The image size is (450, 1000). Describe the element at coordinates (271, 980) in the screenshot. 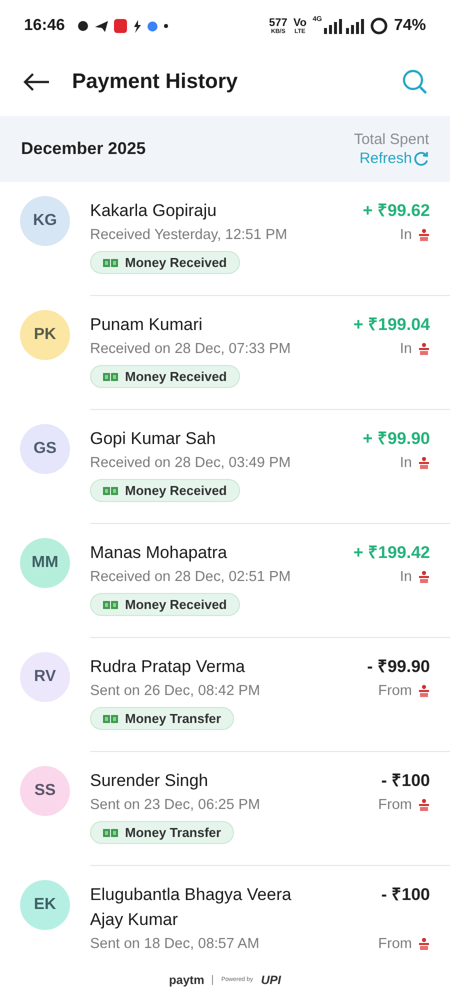

I see `upi-logo: UPI` at that location.